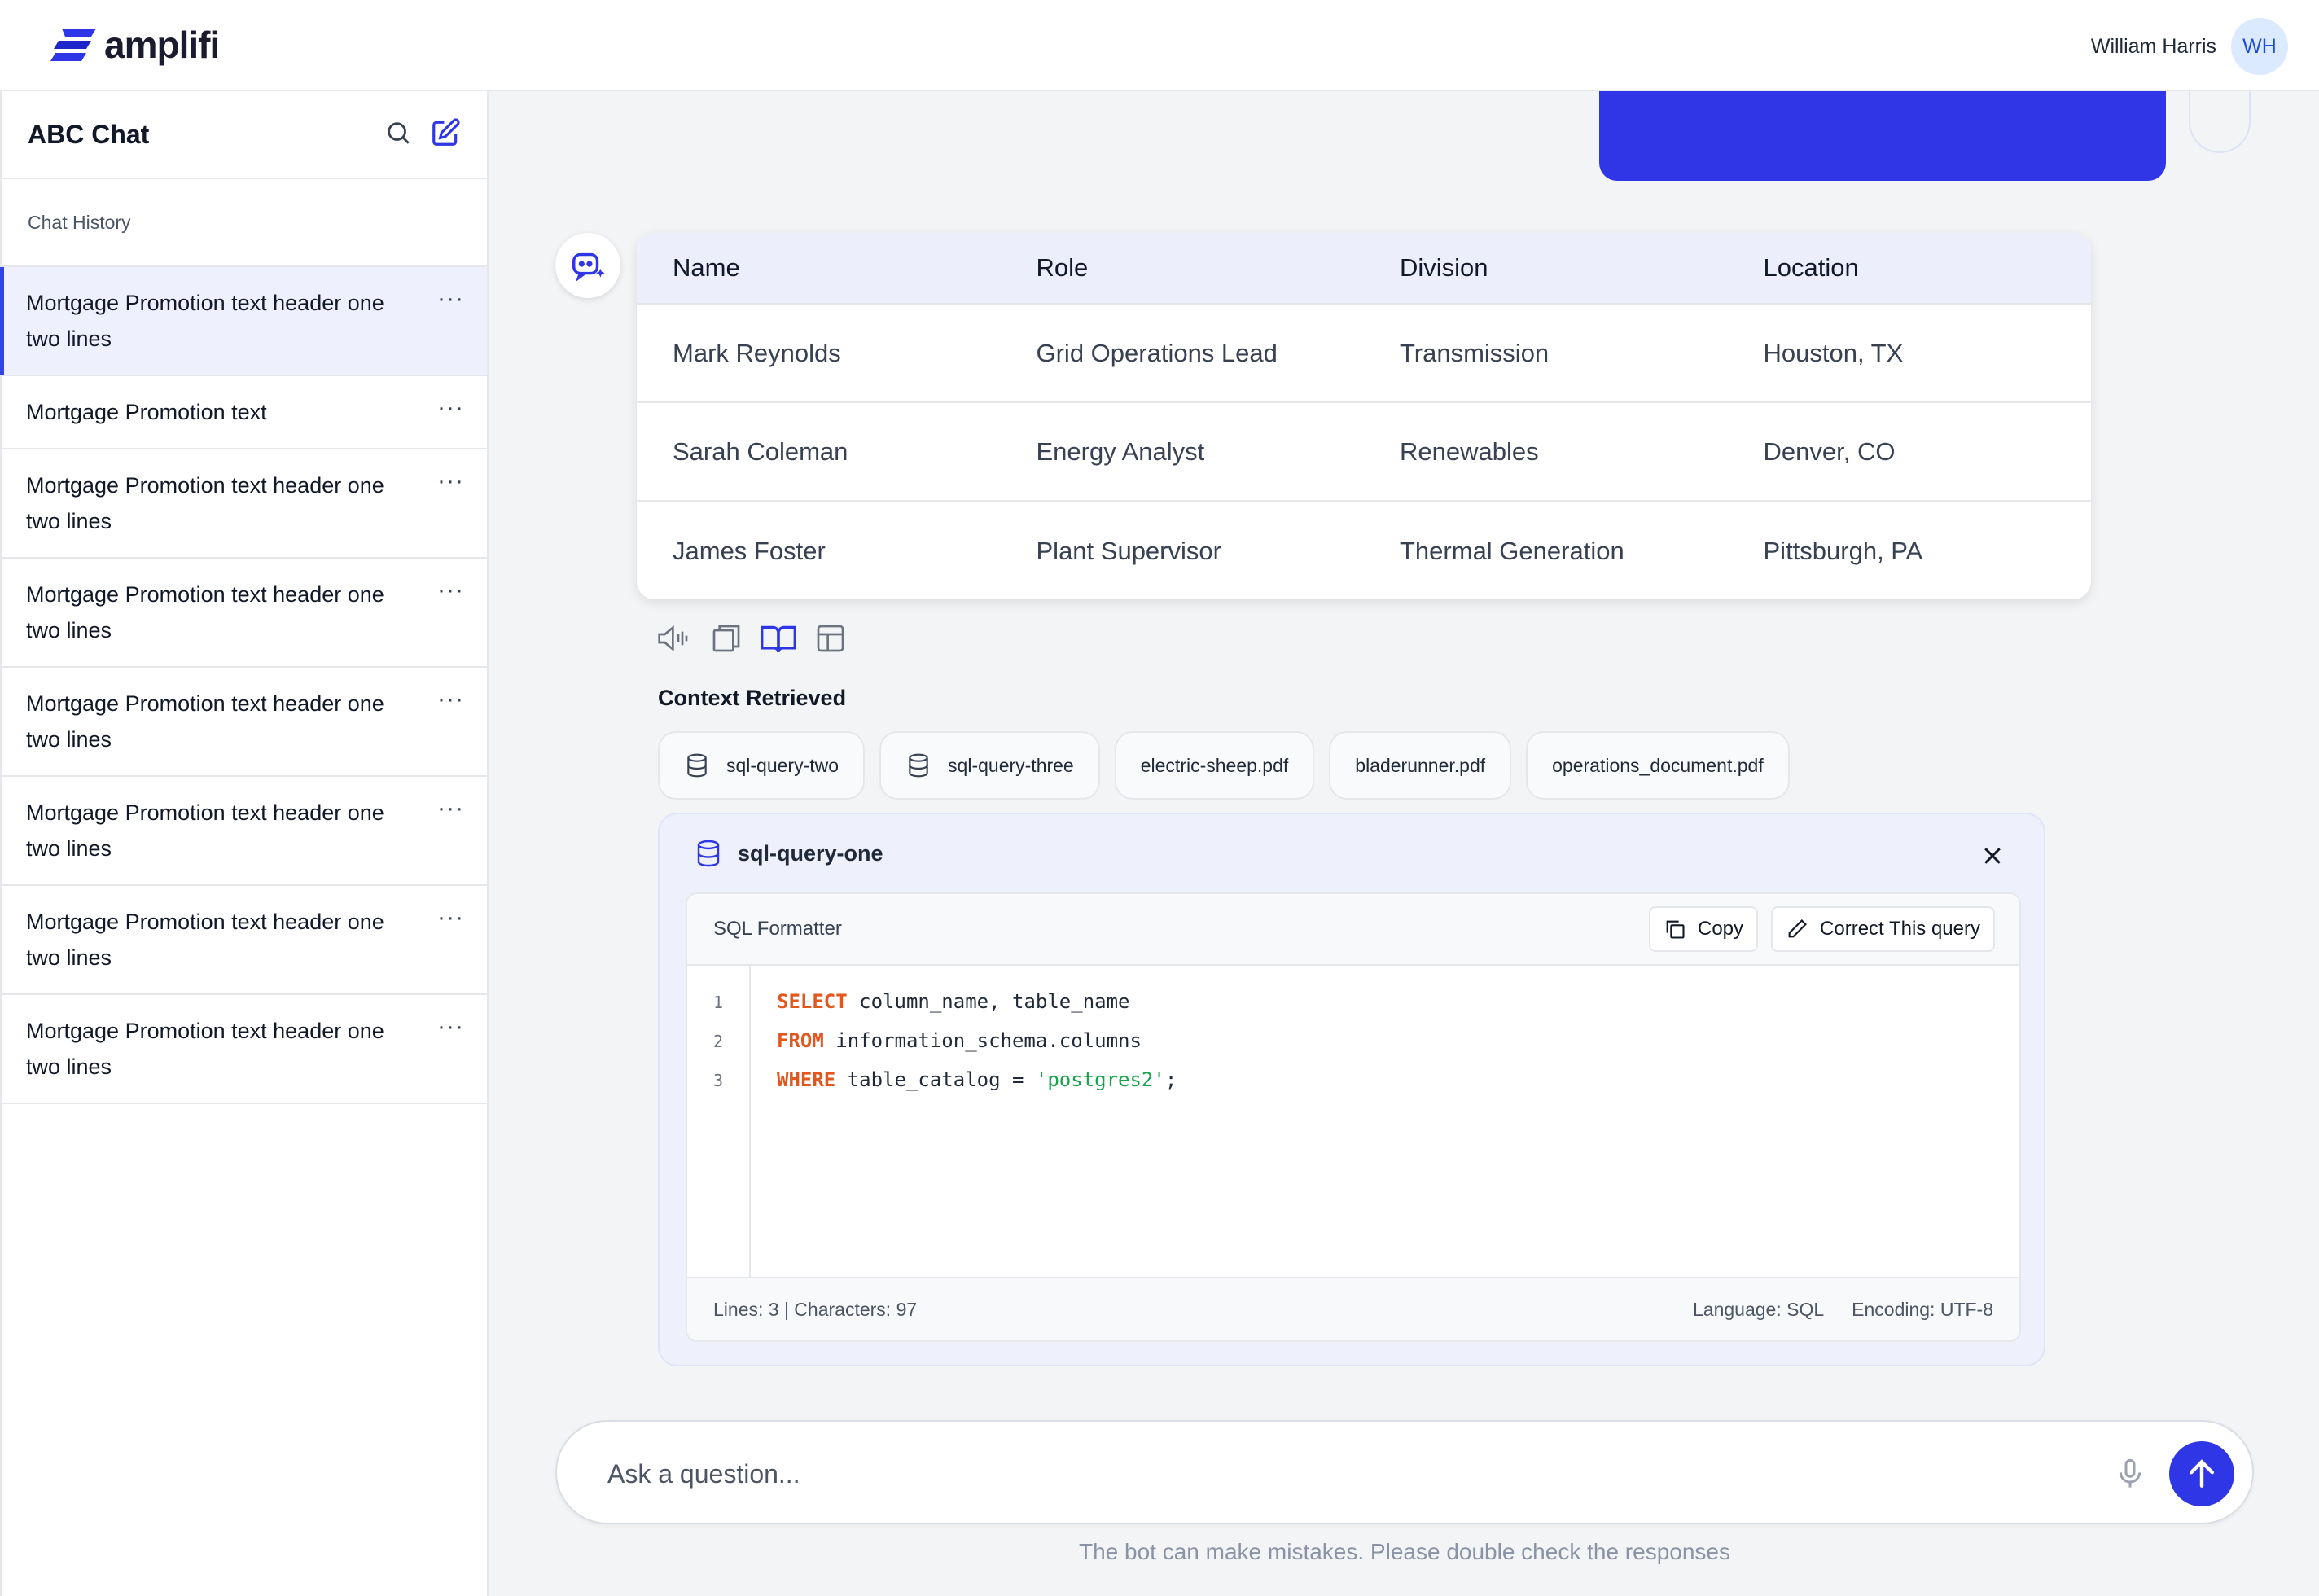 The image size is (2319, 1596). What do you see at coordinates (1721, 929) in the screenshot?
I see `copy-button-label: Copy` at bounding box center [1721, 929].